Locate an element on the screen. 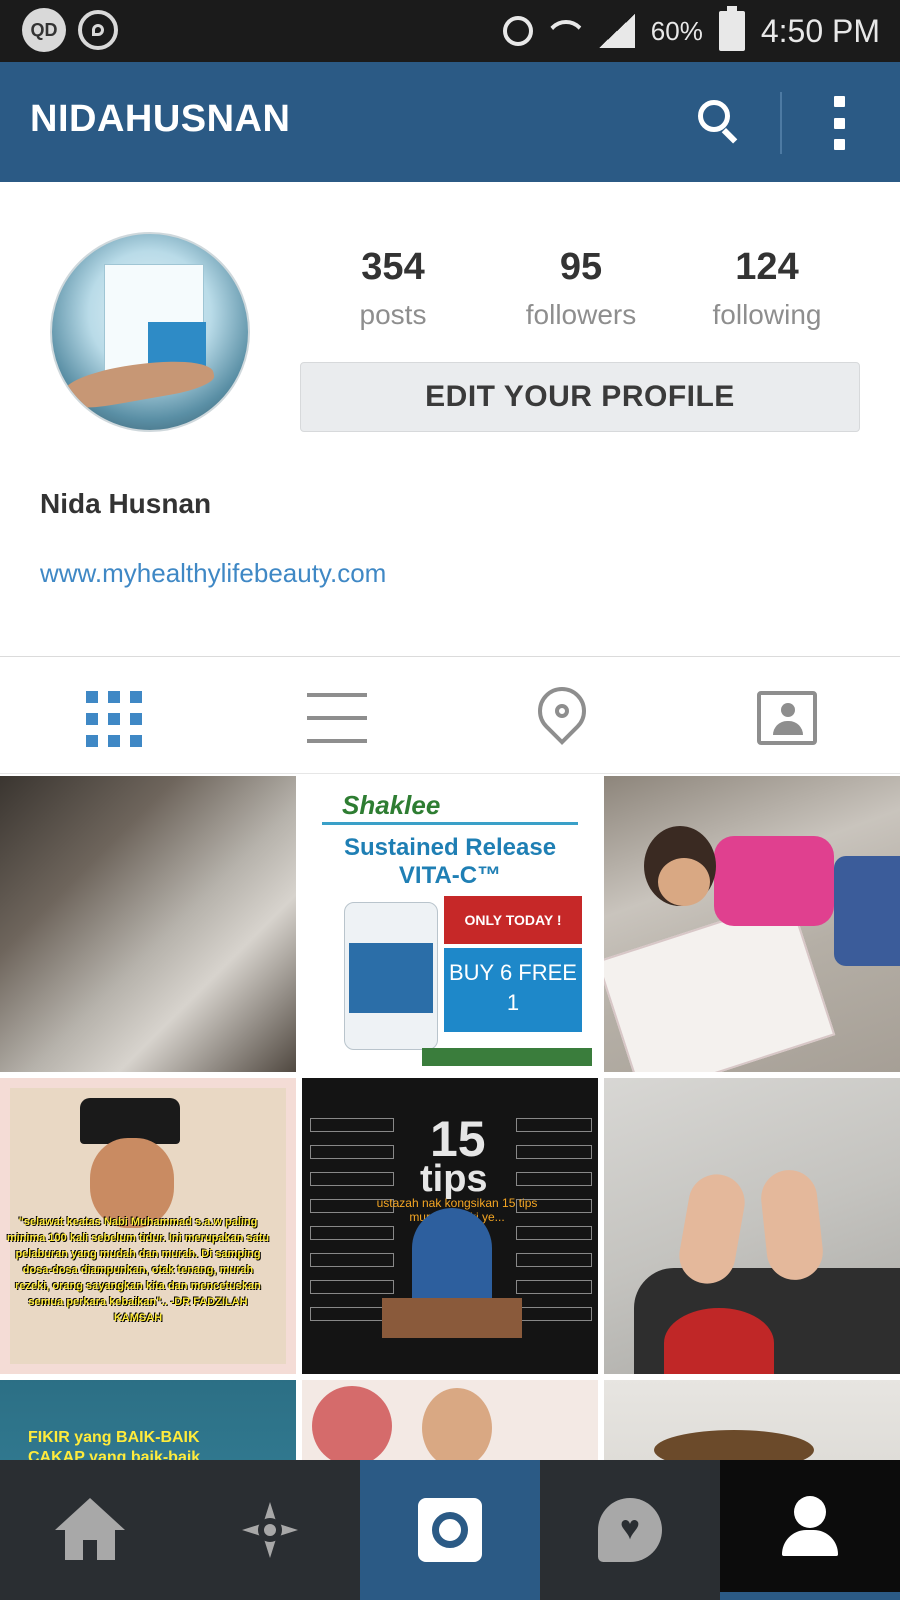  tab-tagged is located at coordinates (787, 716).